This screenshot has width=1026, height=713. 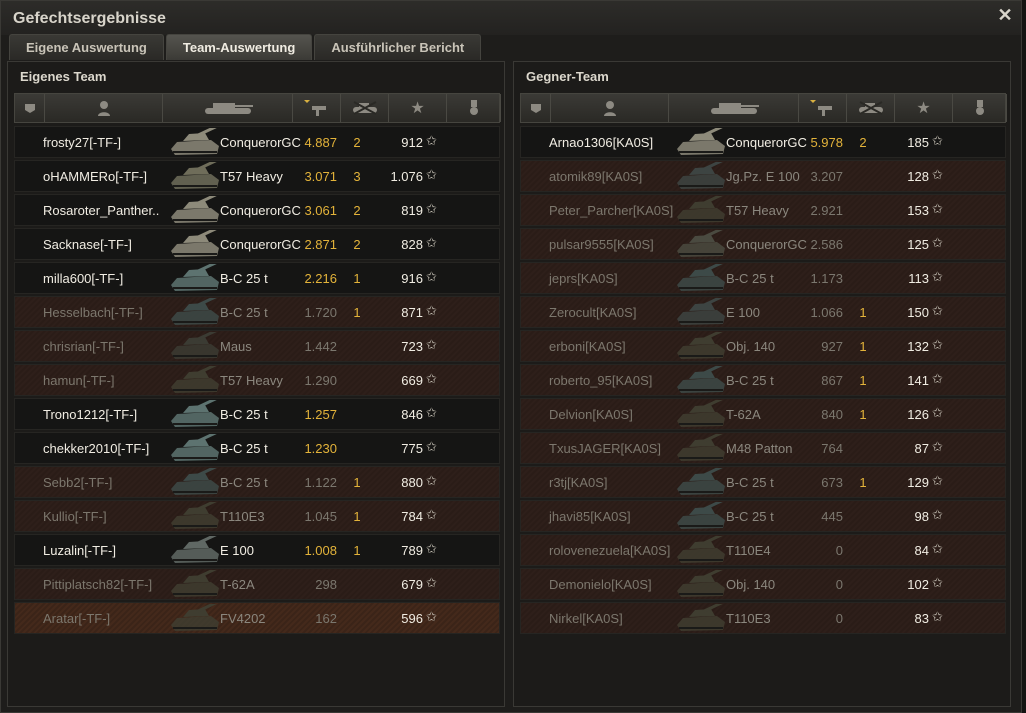 I want to click on title-bar: Gefechtsergebnisse ✕, so click(x=511, y=18).